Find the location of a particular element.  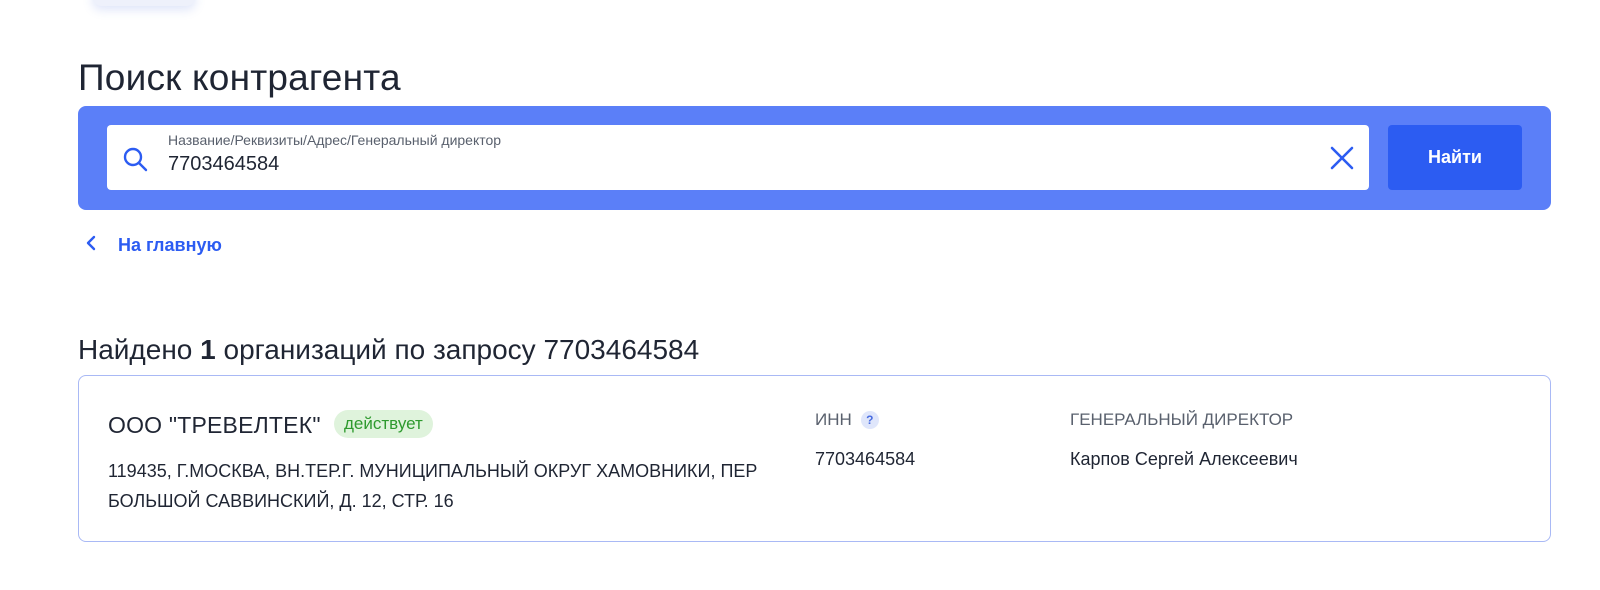

close-icon is located at coordinates (1342, 158).